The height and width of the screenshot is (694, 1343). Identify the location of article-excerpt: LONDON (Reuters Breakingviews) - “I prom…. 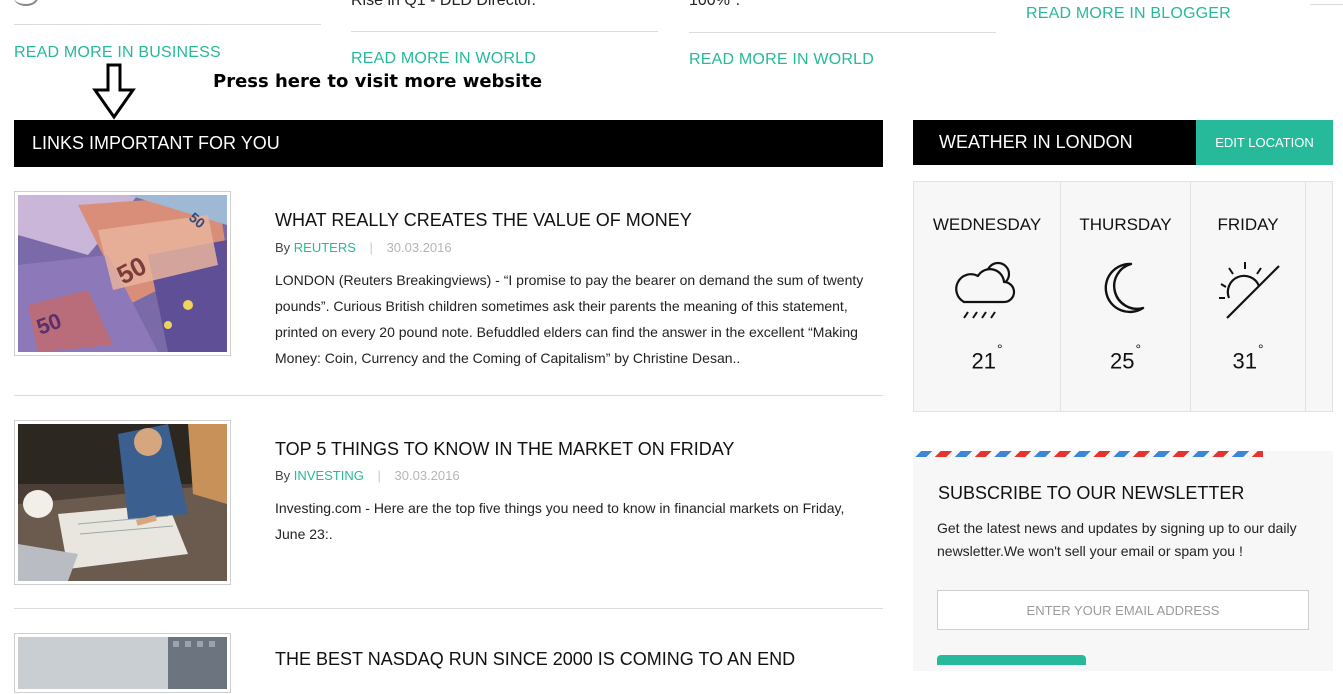
(569, 319).